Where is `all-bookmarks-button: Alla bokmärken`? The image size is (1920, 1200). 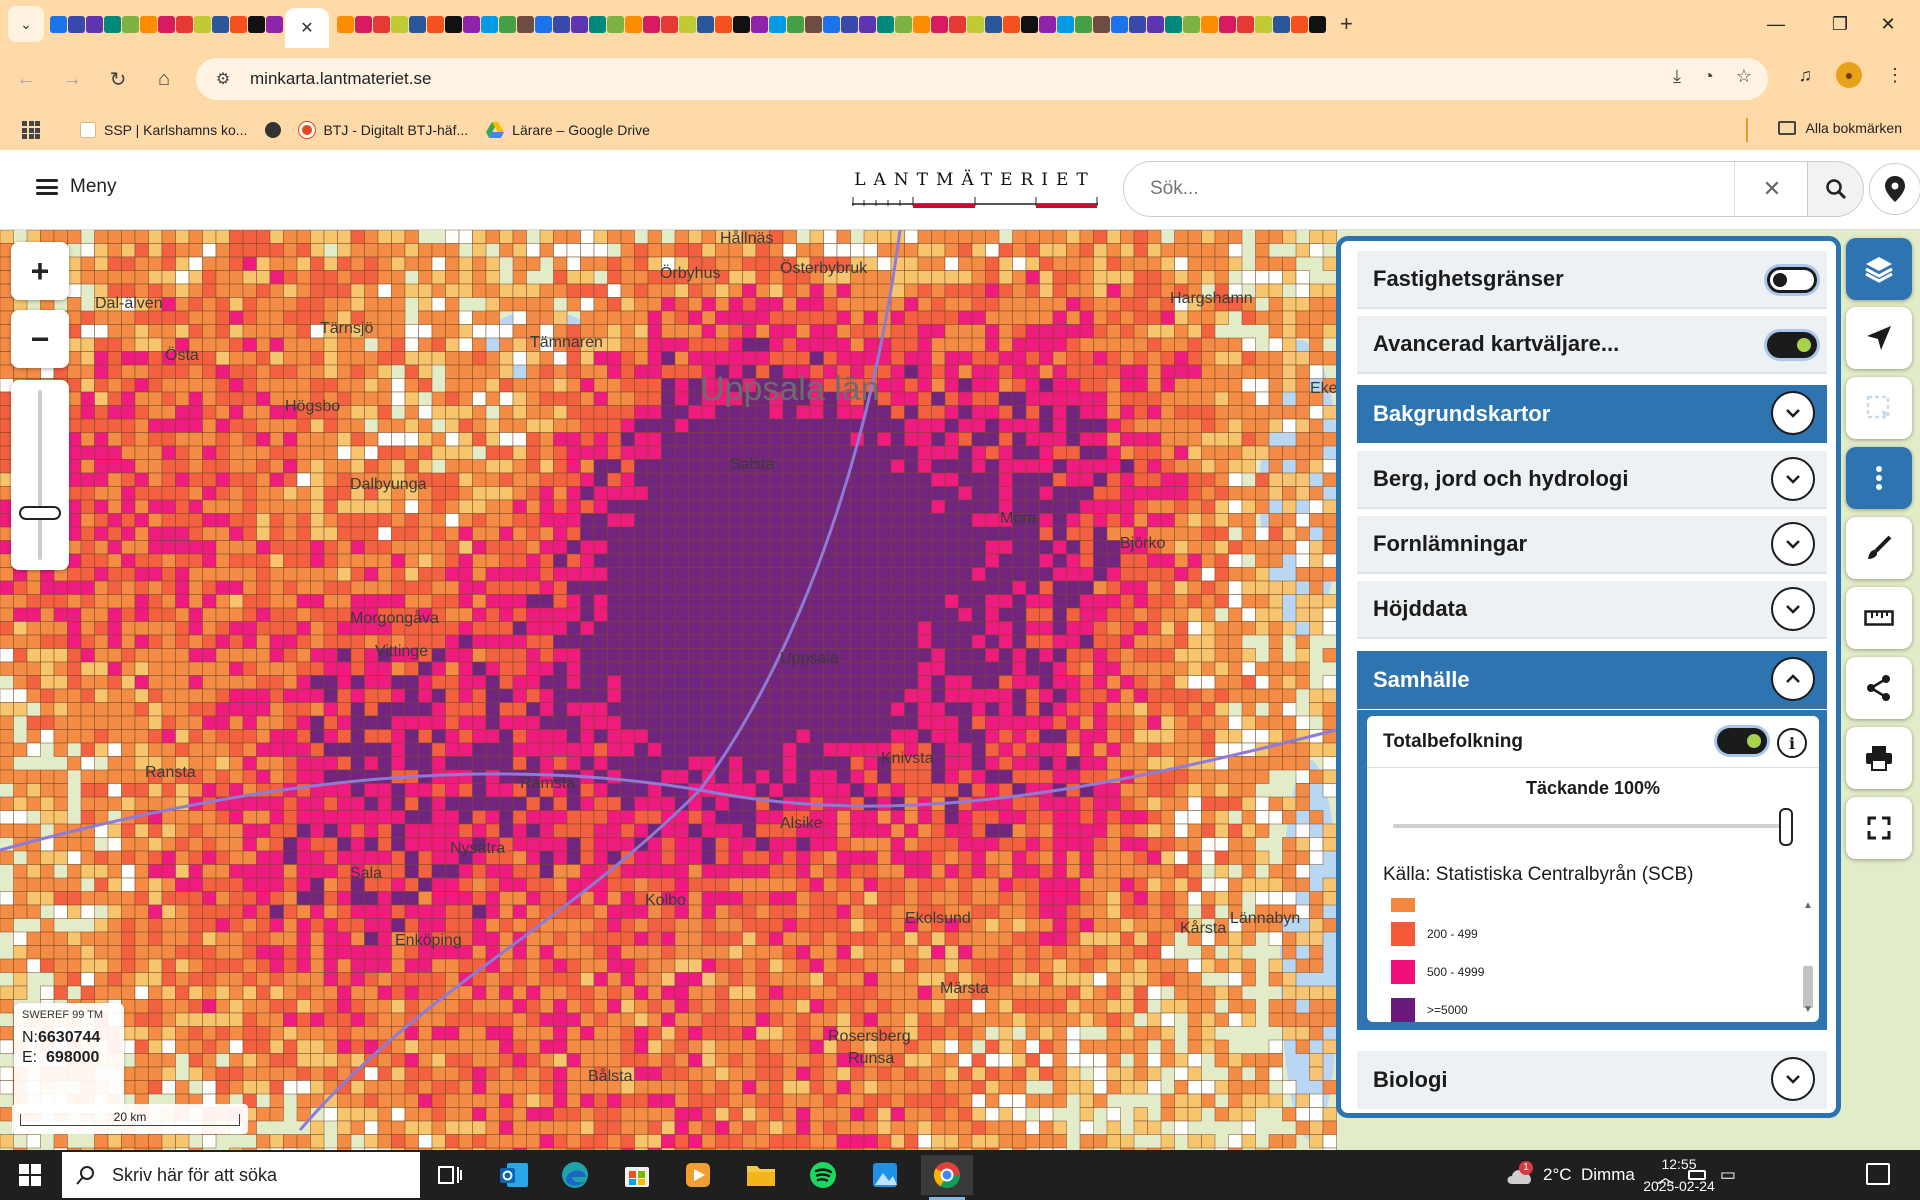
all-bookmarks-button: Alla bokmärken is located at coordinates (1839, 128).